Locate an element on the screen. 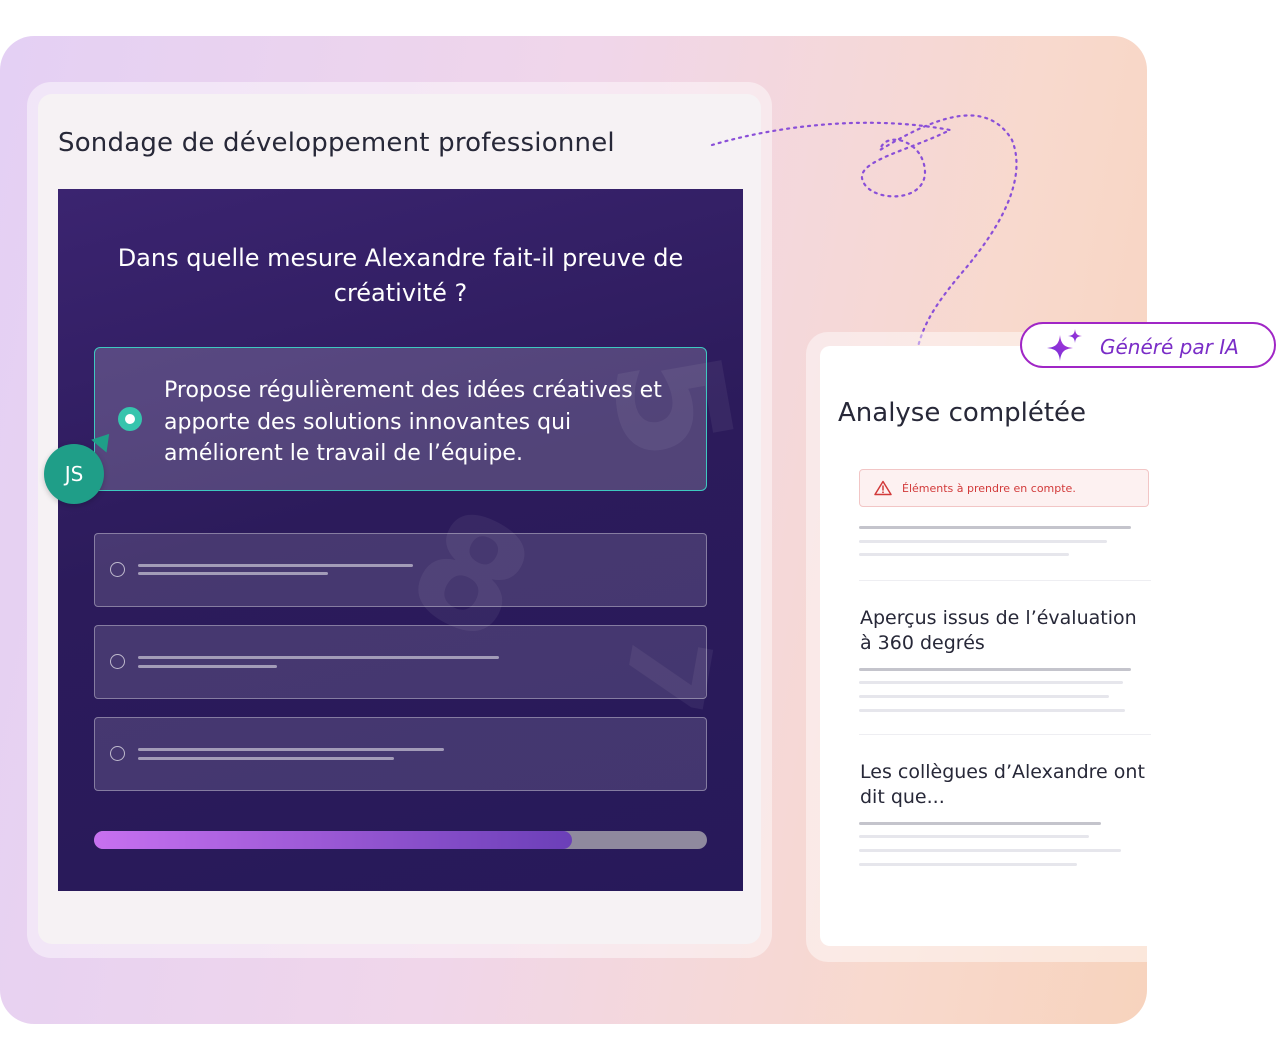 Image resolution: width=1280 pixels, height=1043 pixels. warning-icon is located at coordinates (883, 488).